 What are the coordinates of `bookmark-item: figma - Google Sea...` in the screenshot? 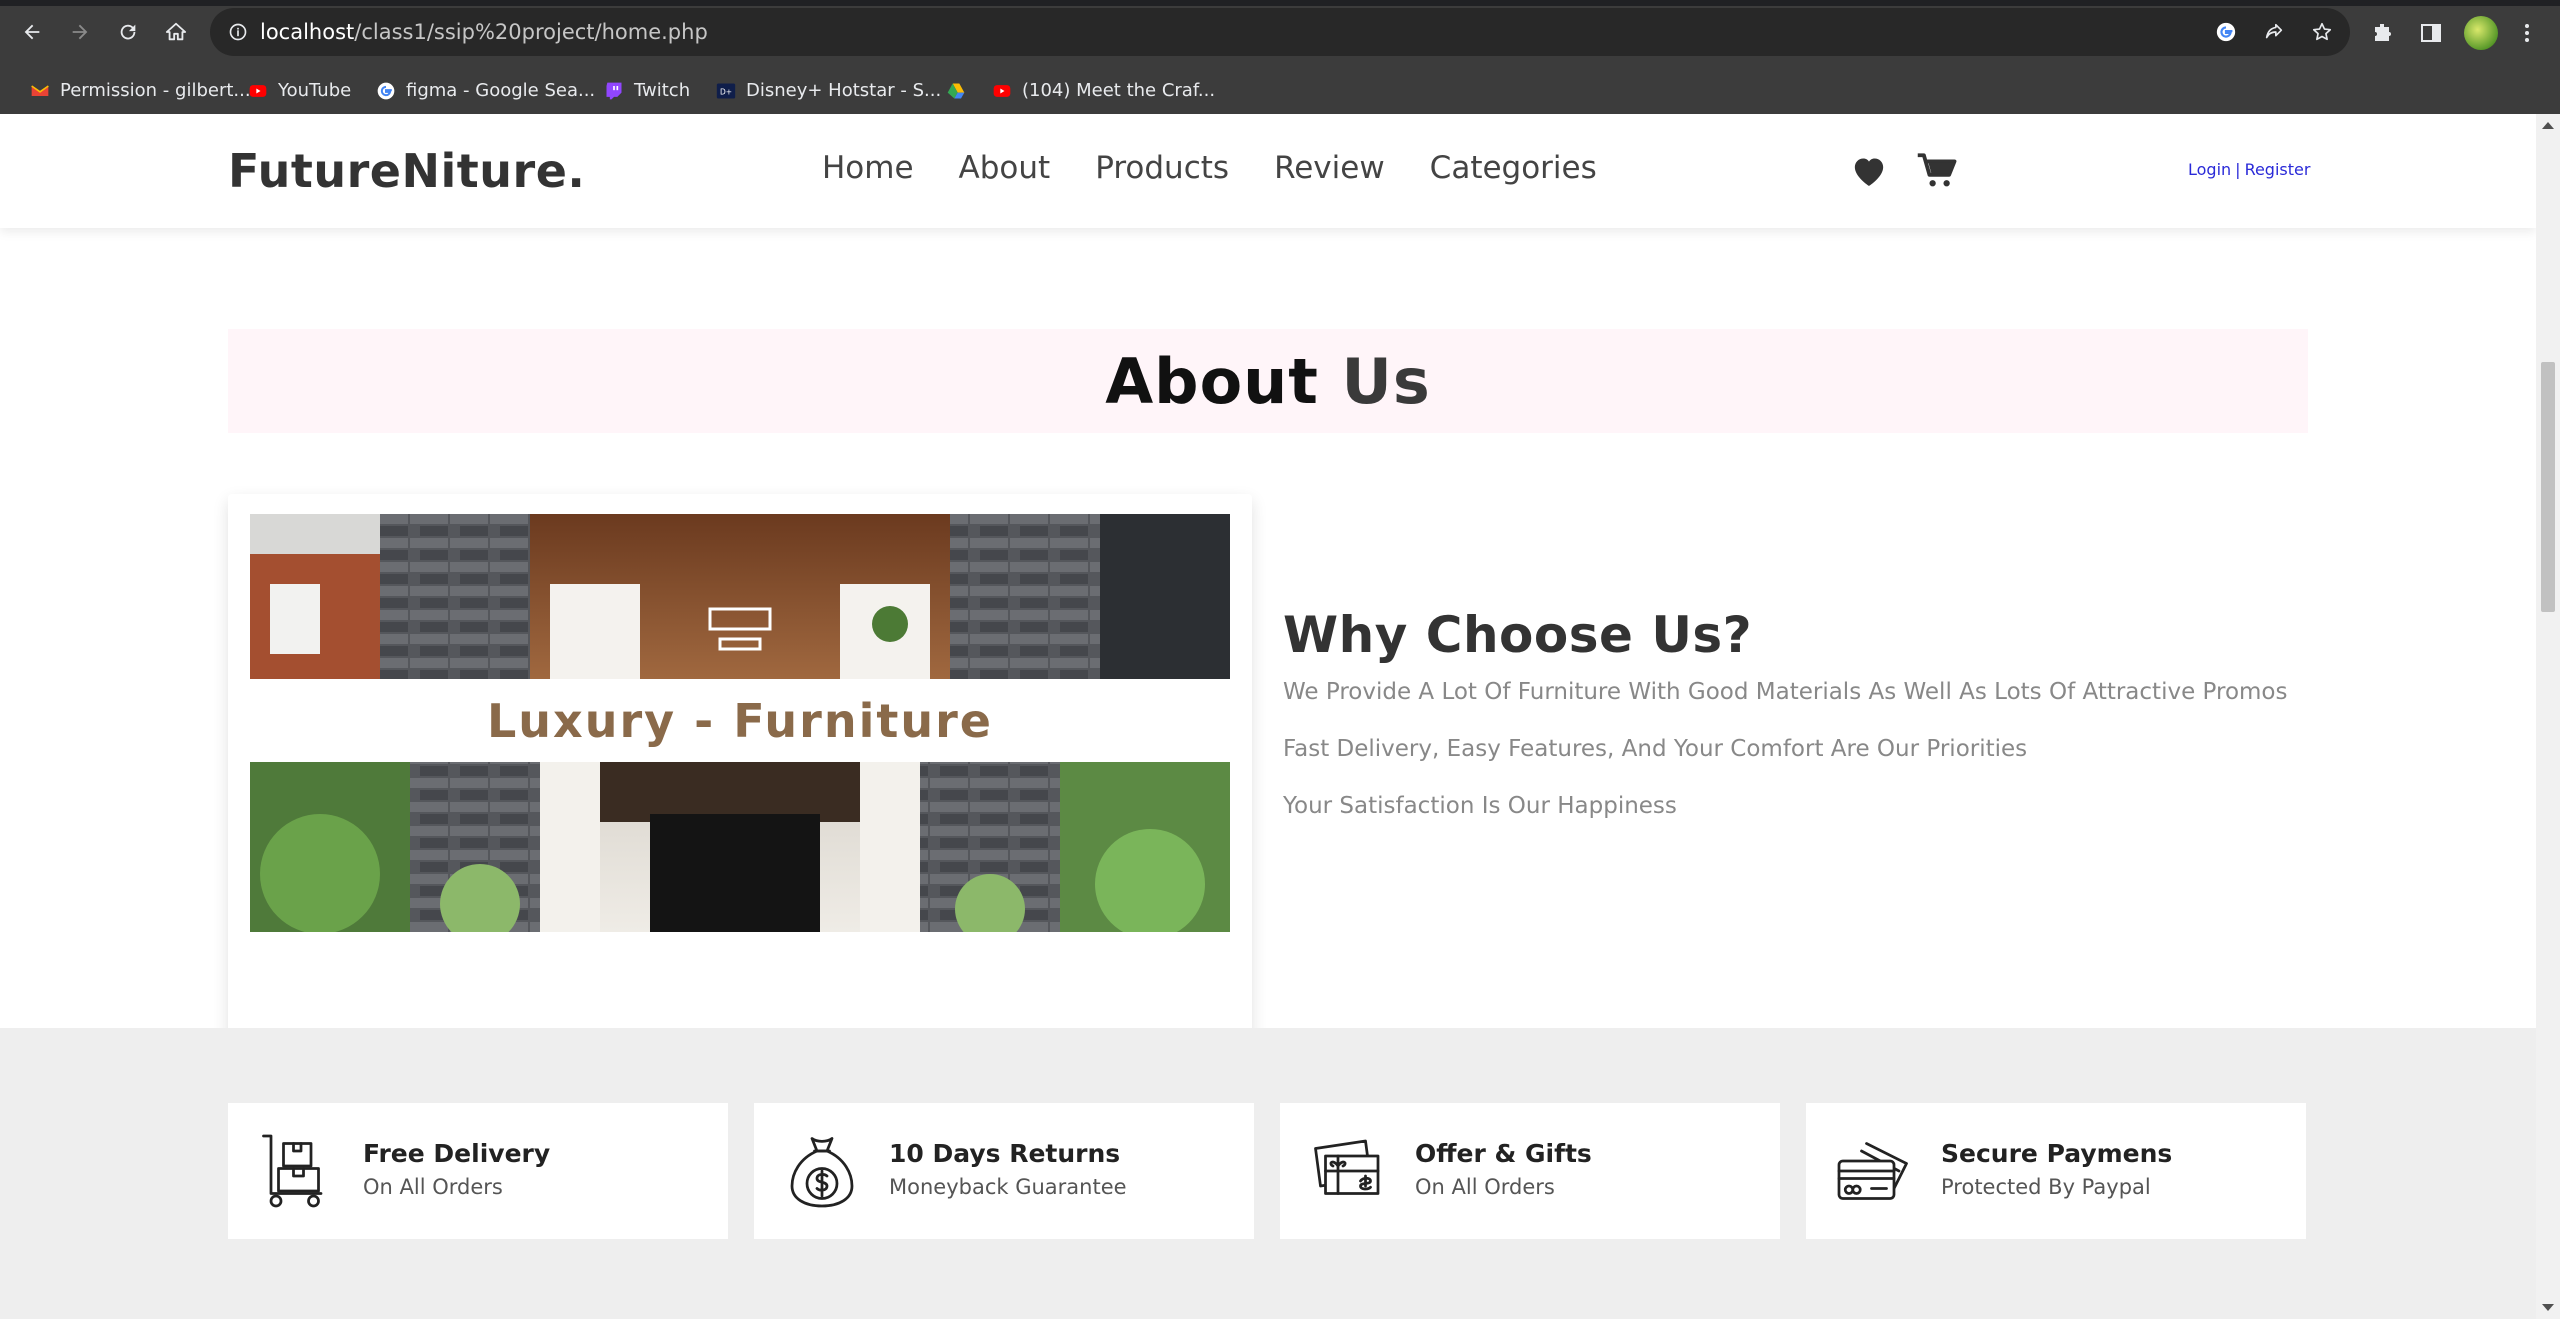 It's located at (485, 90).